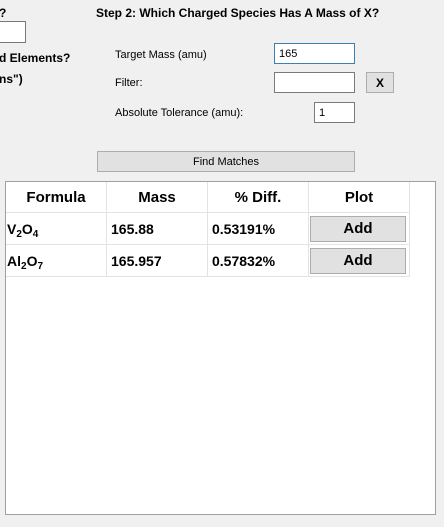  What do you see at coordinates (334, 112) in the screenshot?
I see `tolerance-input` at bounding box center [334, 112].